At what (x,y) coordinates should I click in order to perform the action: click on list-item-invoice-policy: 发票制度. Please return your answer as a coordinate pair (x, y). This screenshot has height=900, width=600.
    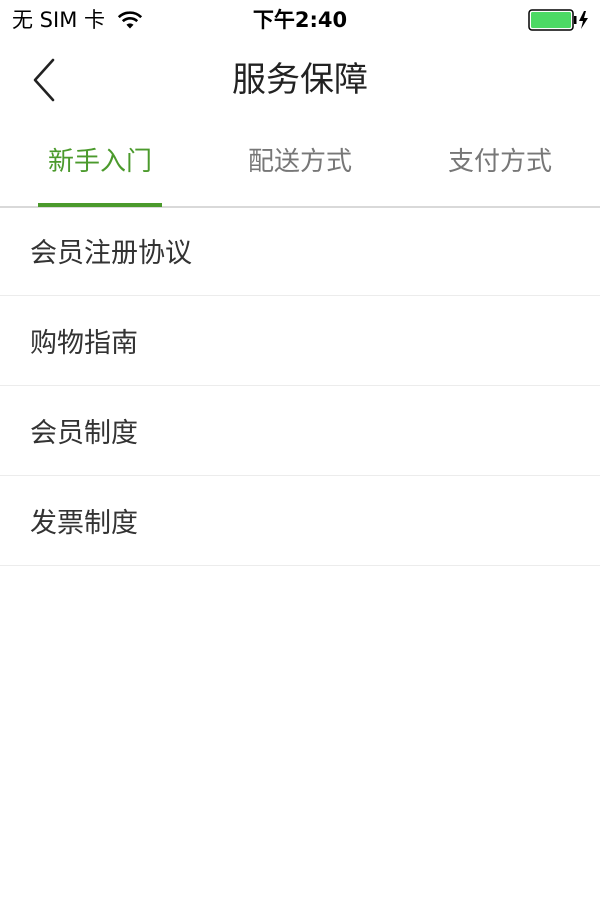
    Looking at the image, I should click on (300, 521).